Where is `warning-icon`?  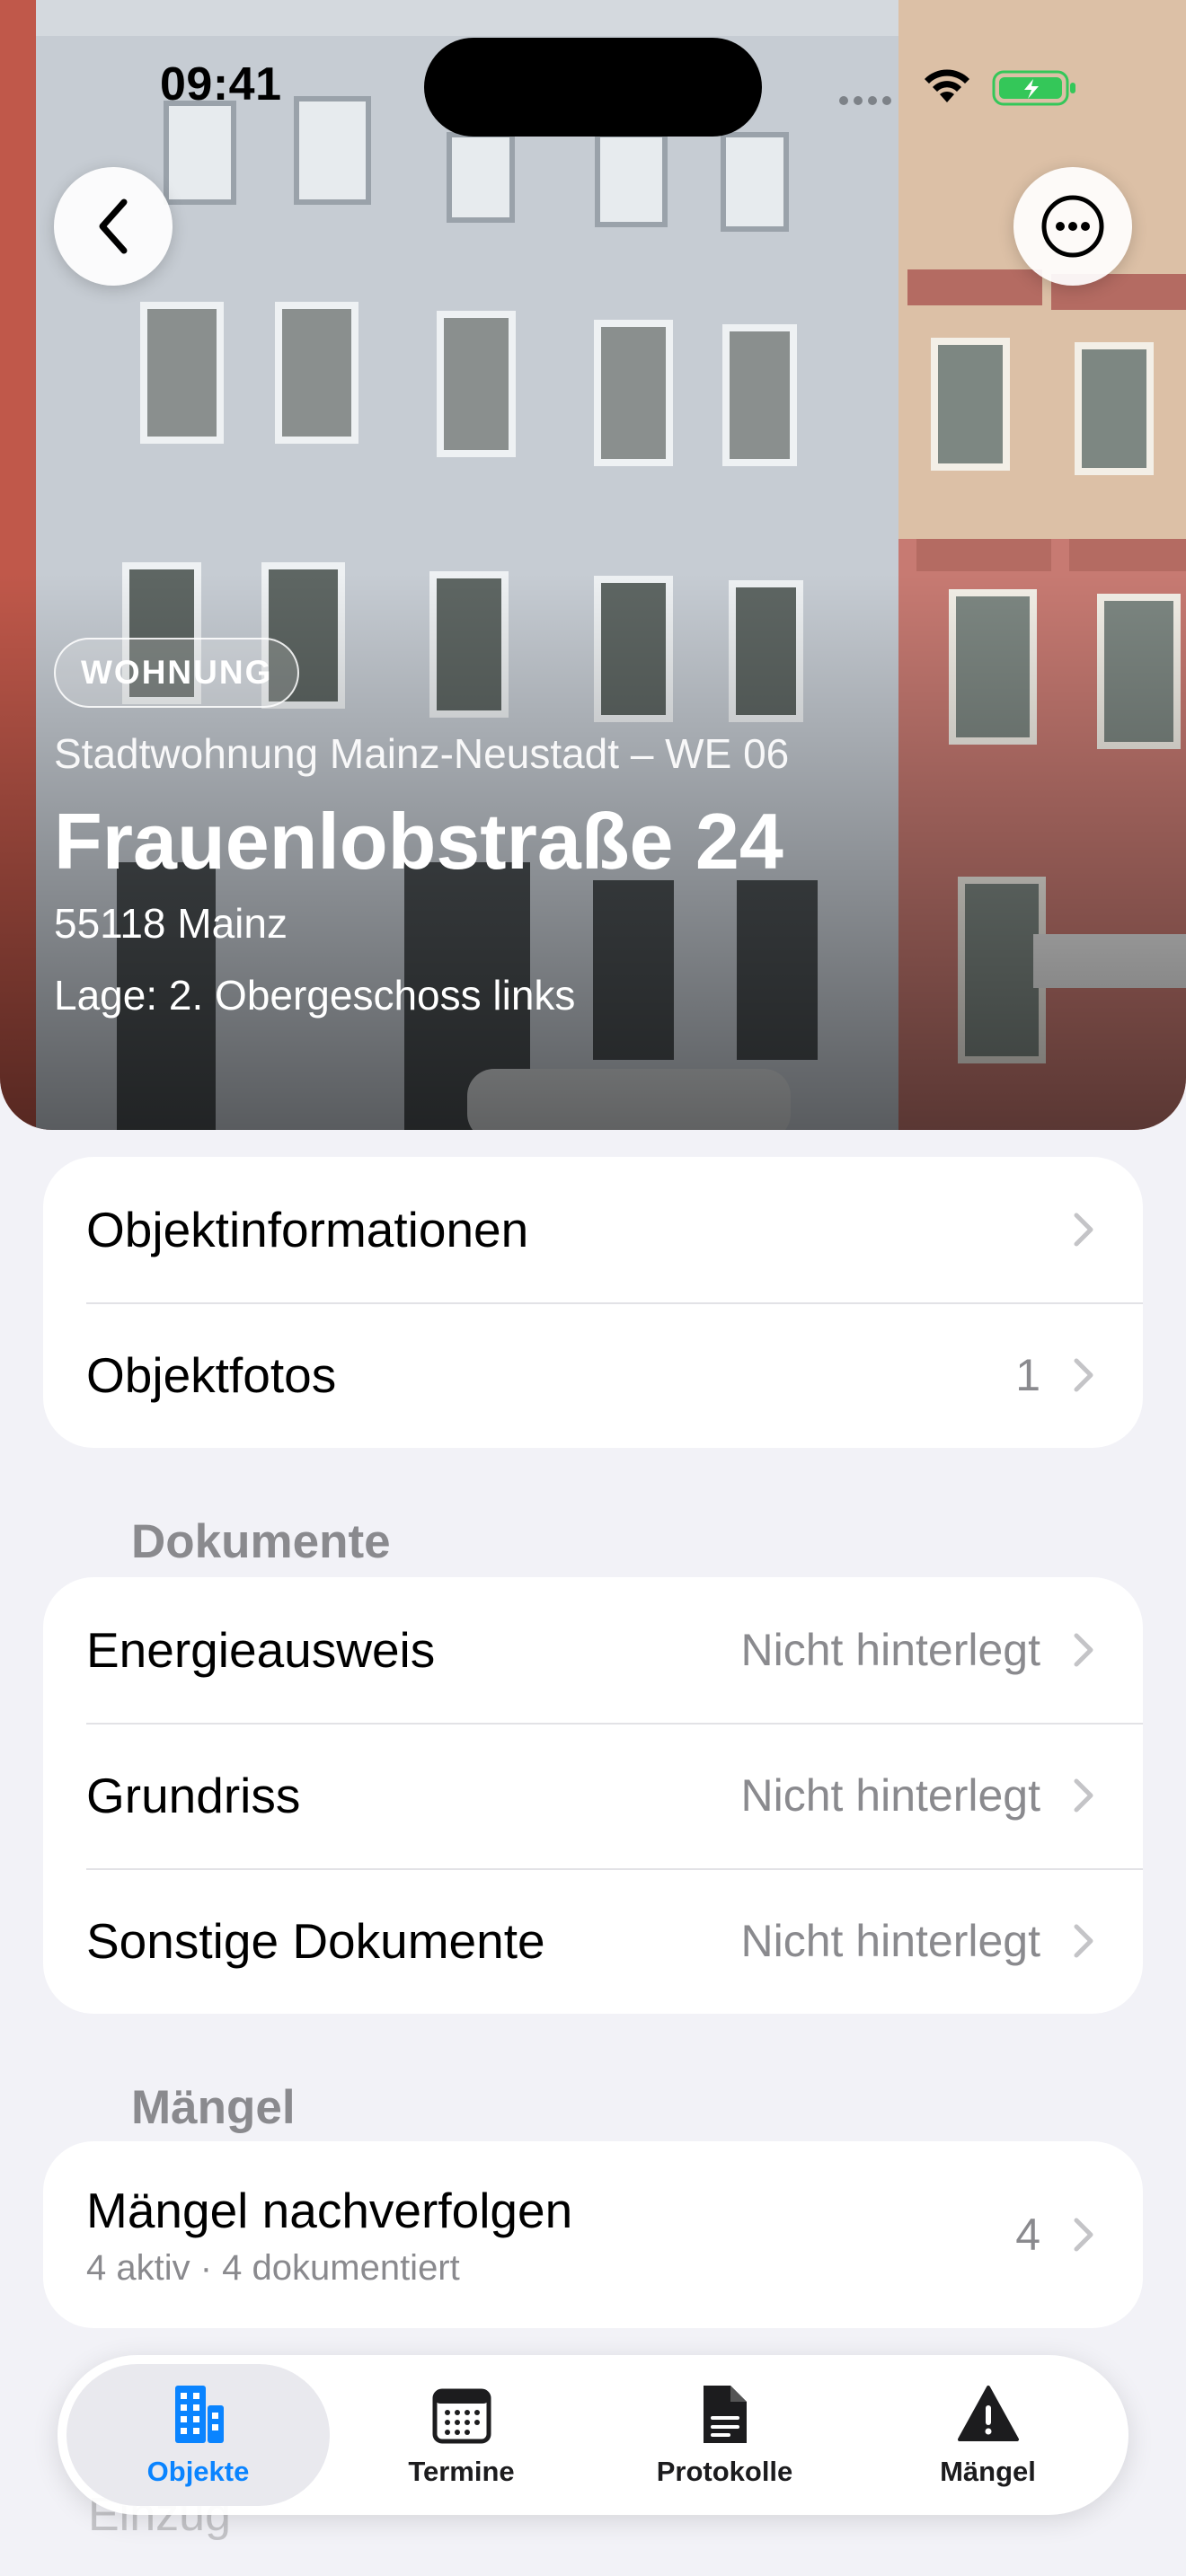
warning-icon is located at coordinates (988, 2413).